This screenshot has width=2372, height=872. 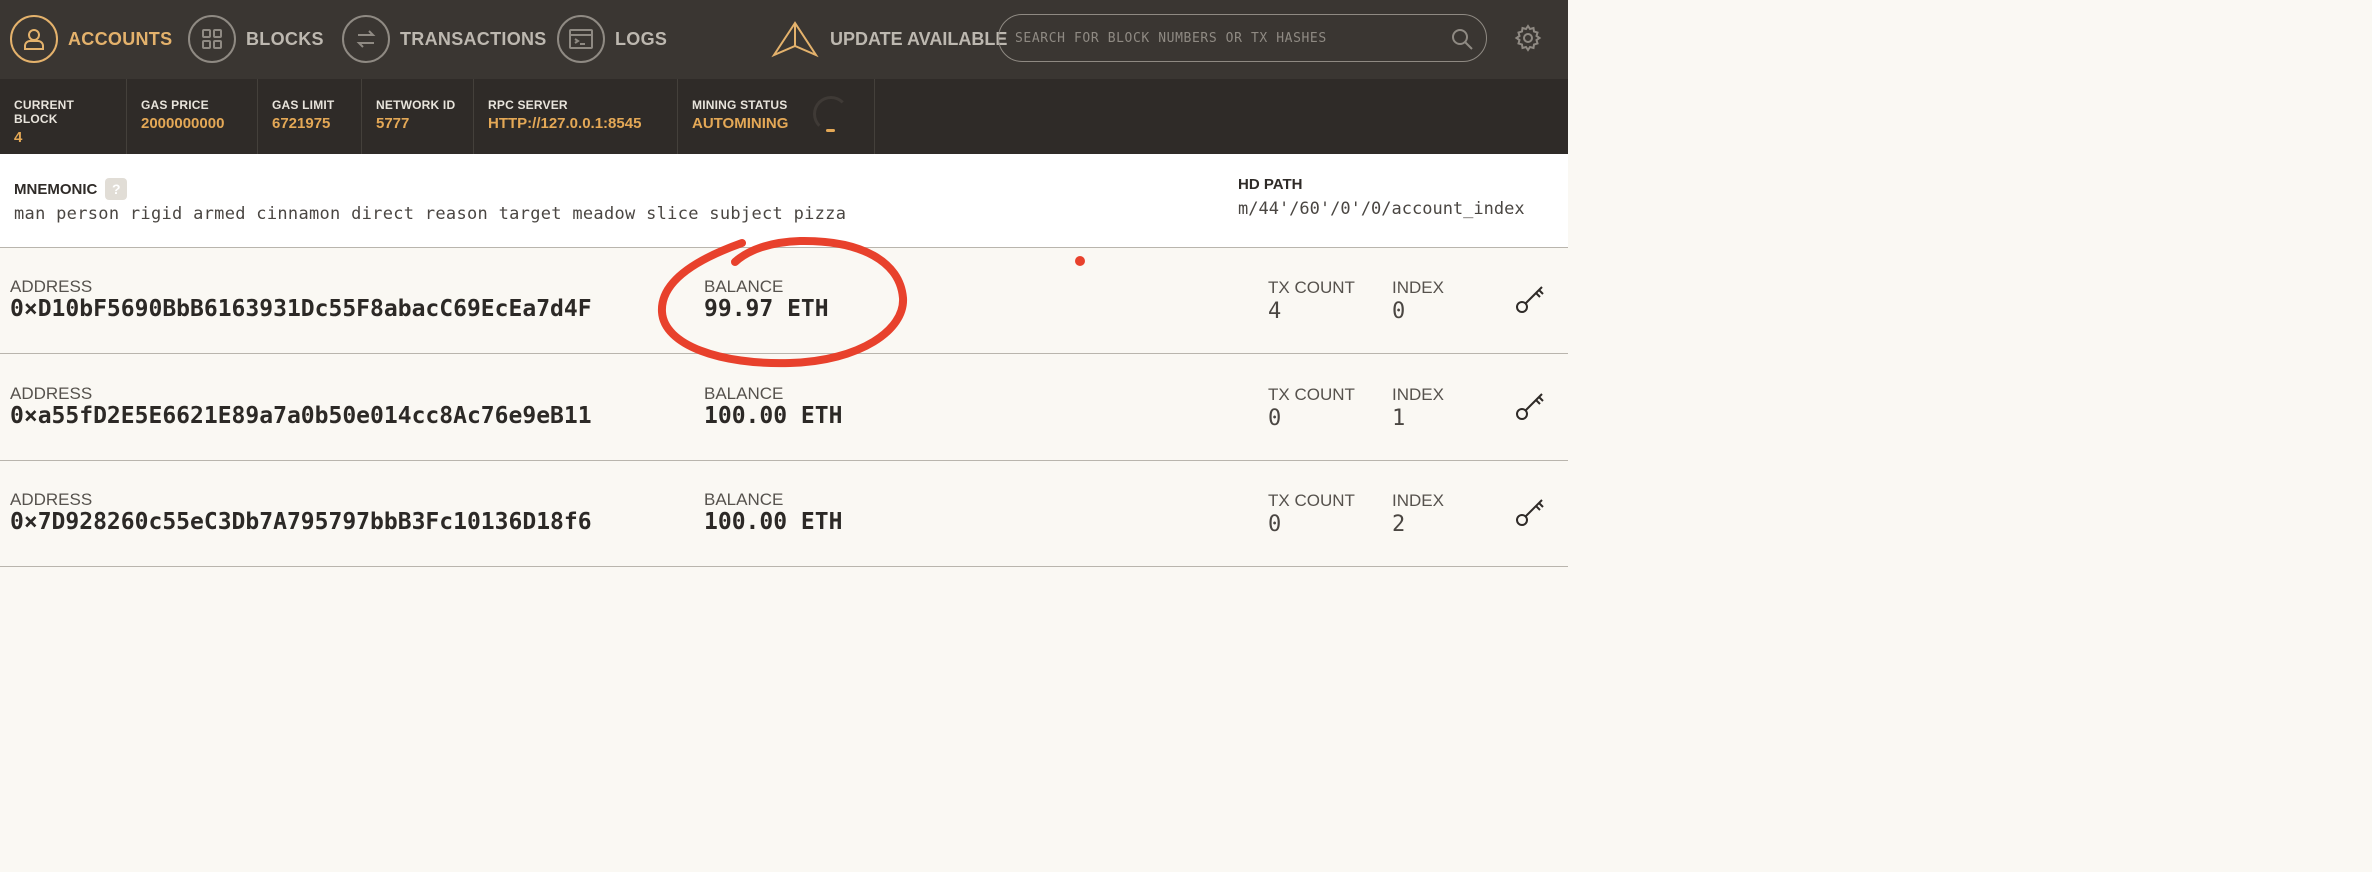 I want to click on stat-label: RPC SERVER, so click(x=528, y=105).